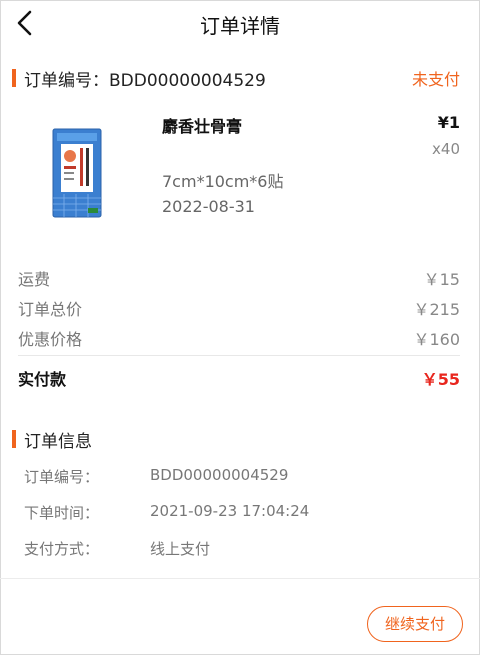 The image size is (480, 655). What do you see at coordinates (50, 309) in the screenshot?
I see `total-label: 订单总价` at bounding box center [50, 309].